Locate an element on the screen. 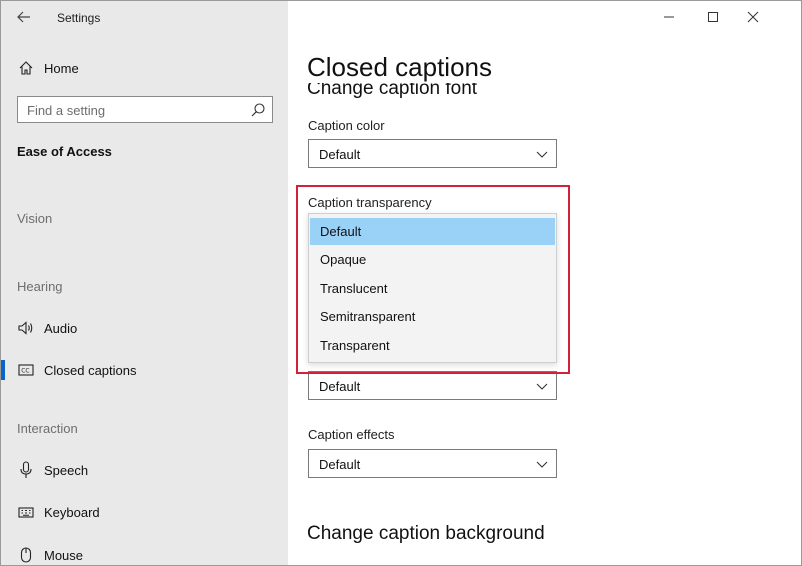  search-icon is located at coordinates (258, 110).